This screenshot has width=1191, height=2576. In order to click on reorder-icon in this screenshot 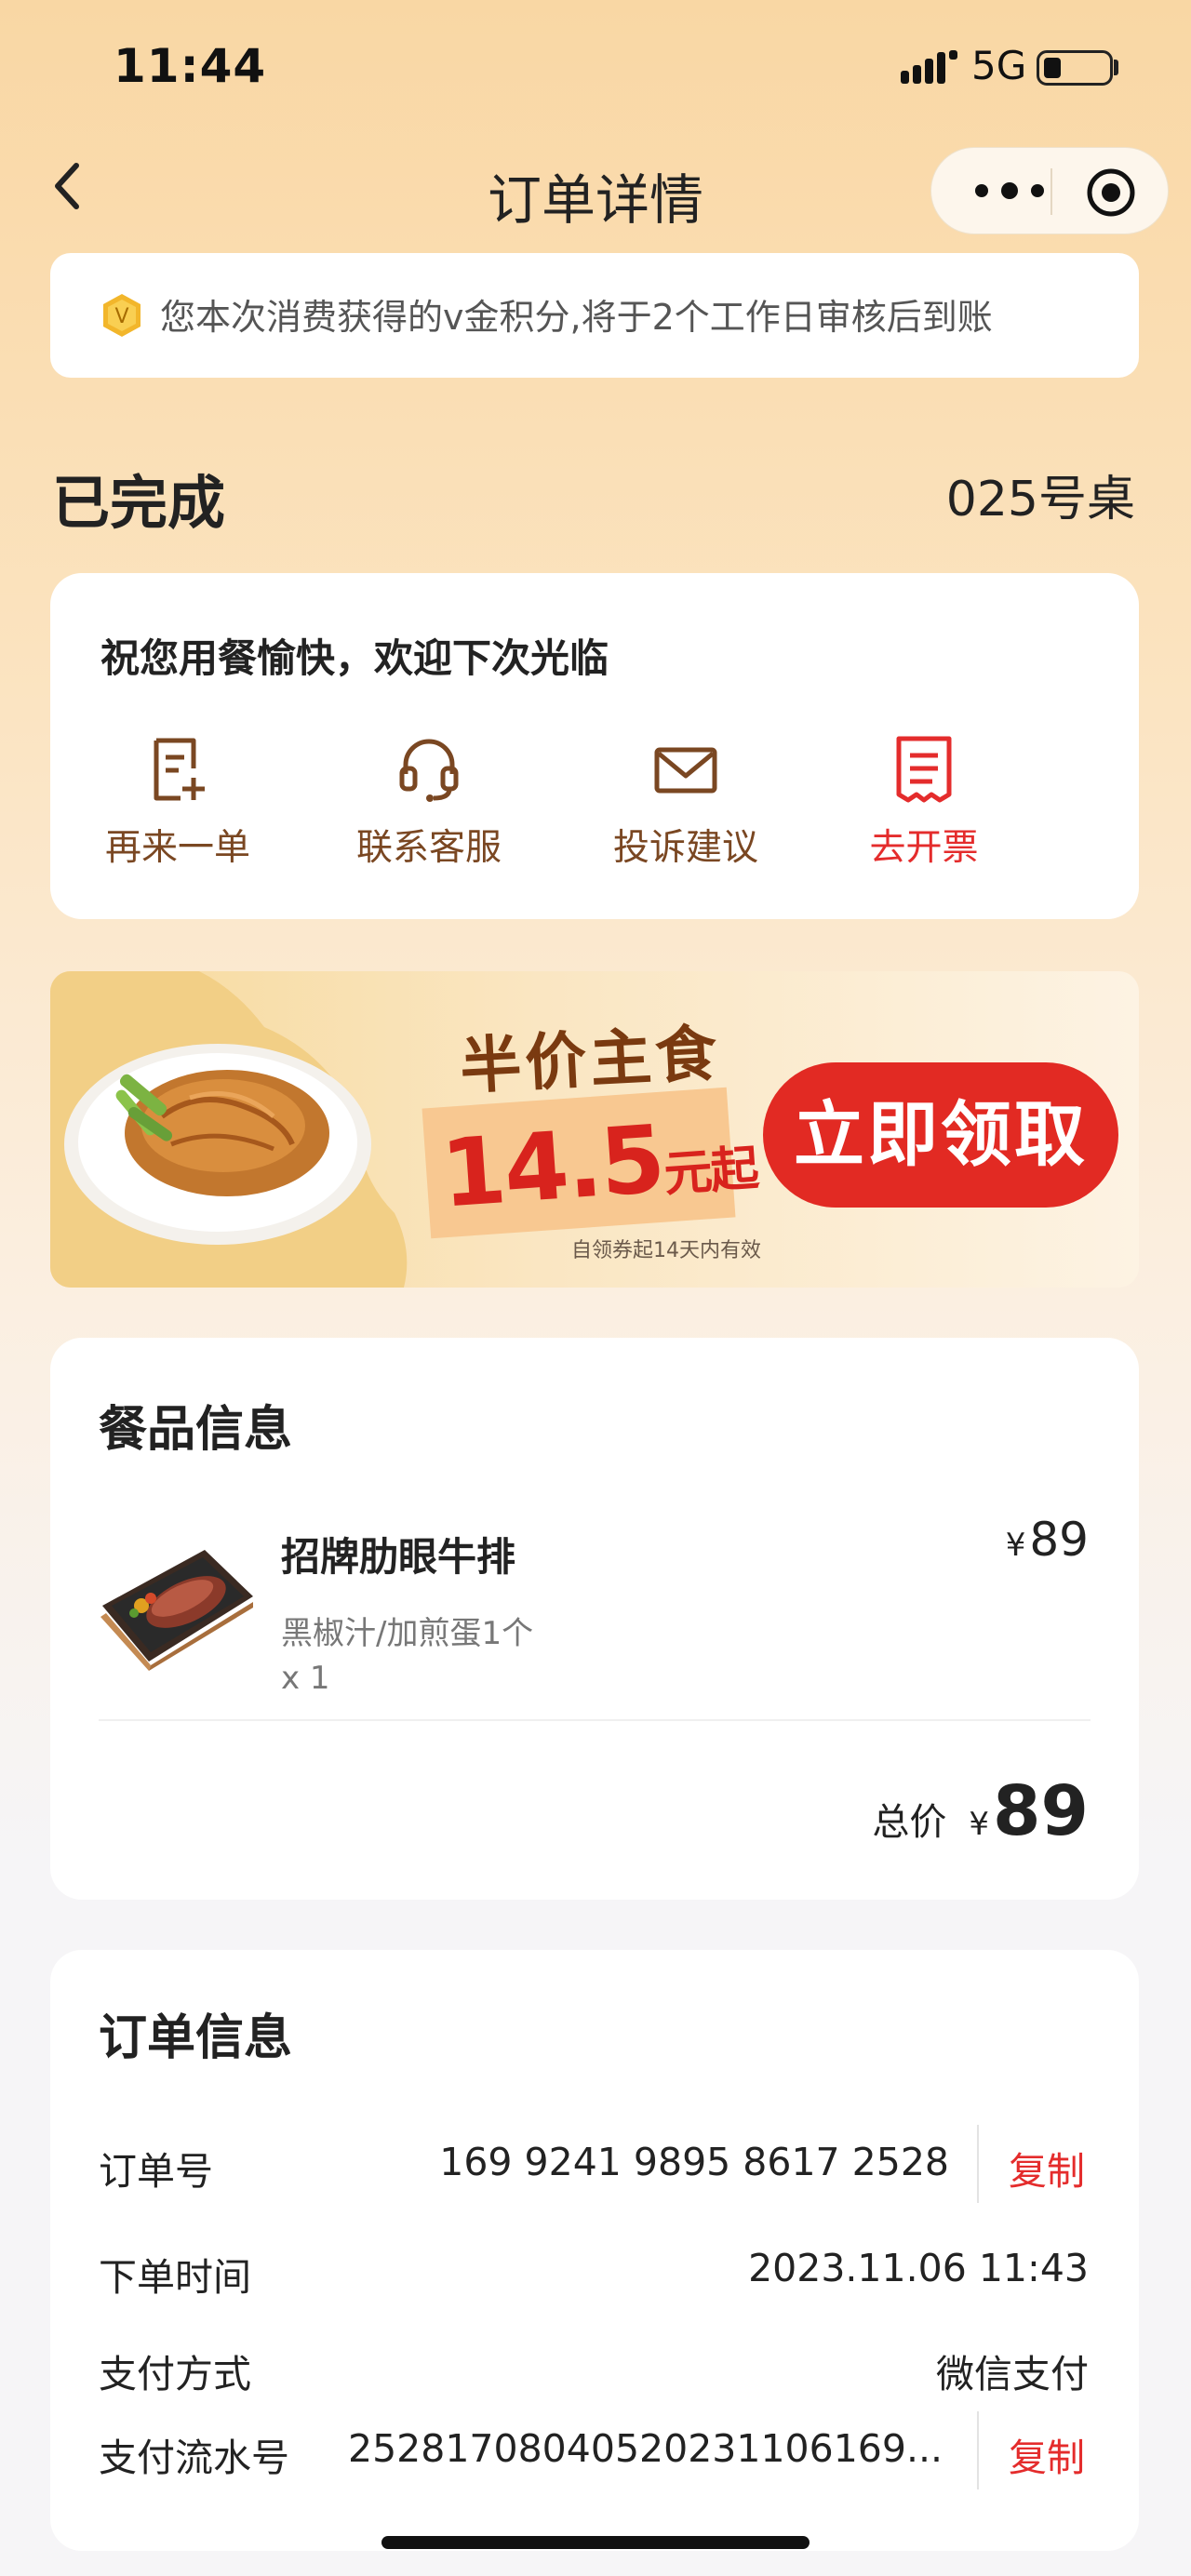, I will do `click(179, 769)`.